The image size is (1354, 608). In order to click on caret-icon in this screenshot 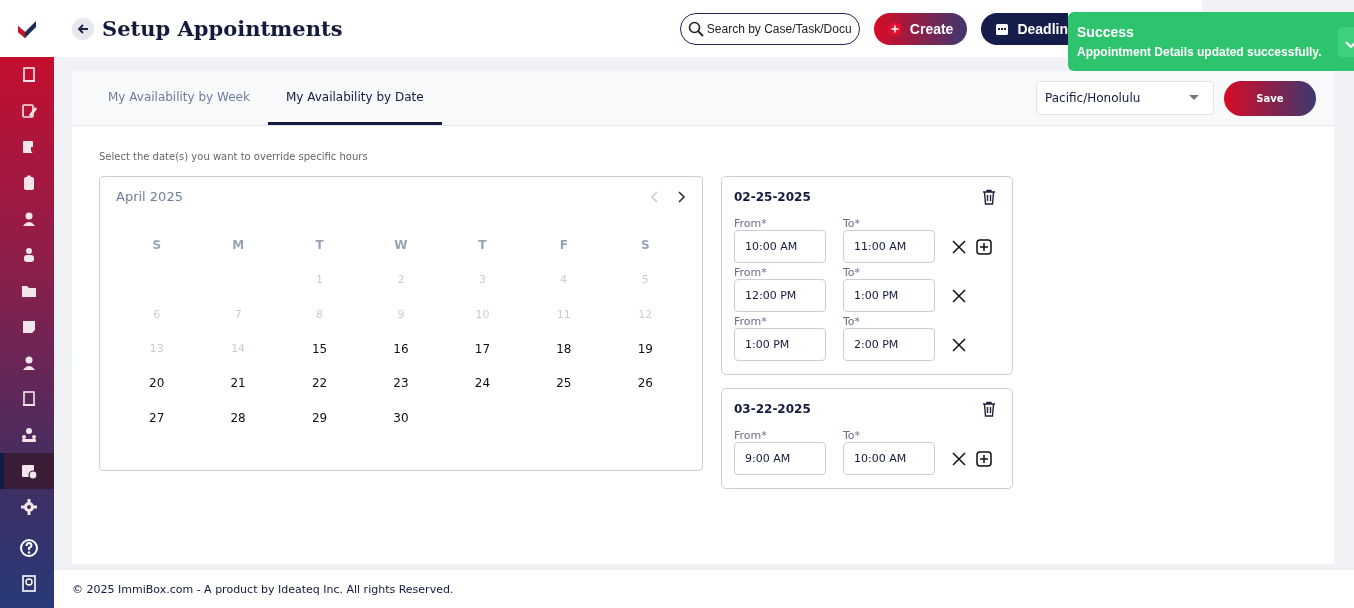, I will do `click(1194, 98)`.